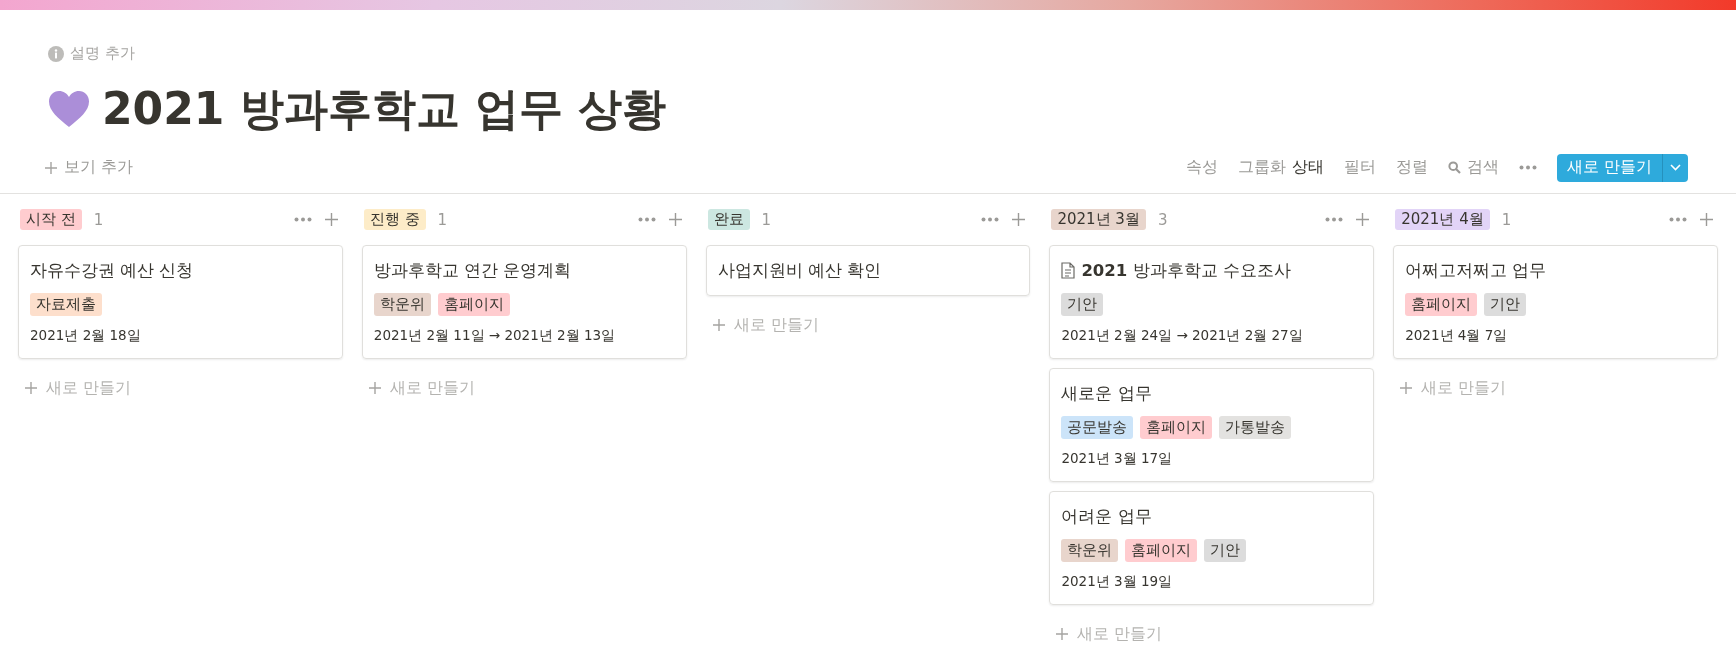  What do you see at coordinates (86, 335) in the screenshot?
I see `card-date: 2021년 2월 18일` at bounding box center [86, 335].